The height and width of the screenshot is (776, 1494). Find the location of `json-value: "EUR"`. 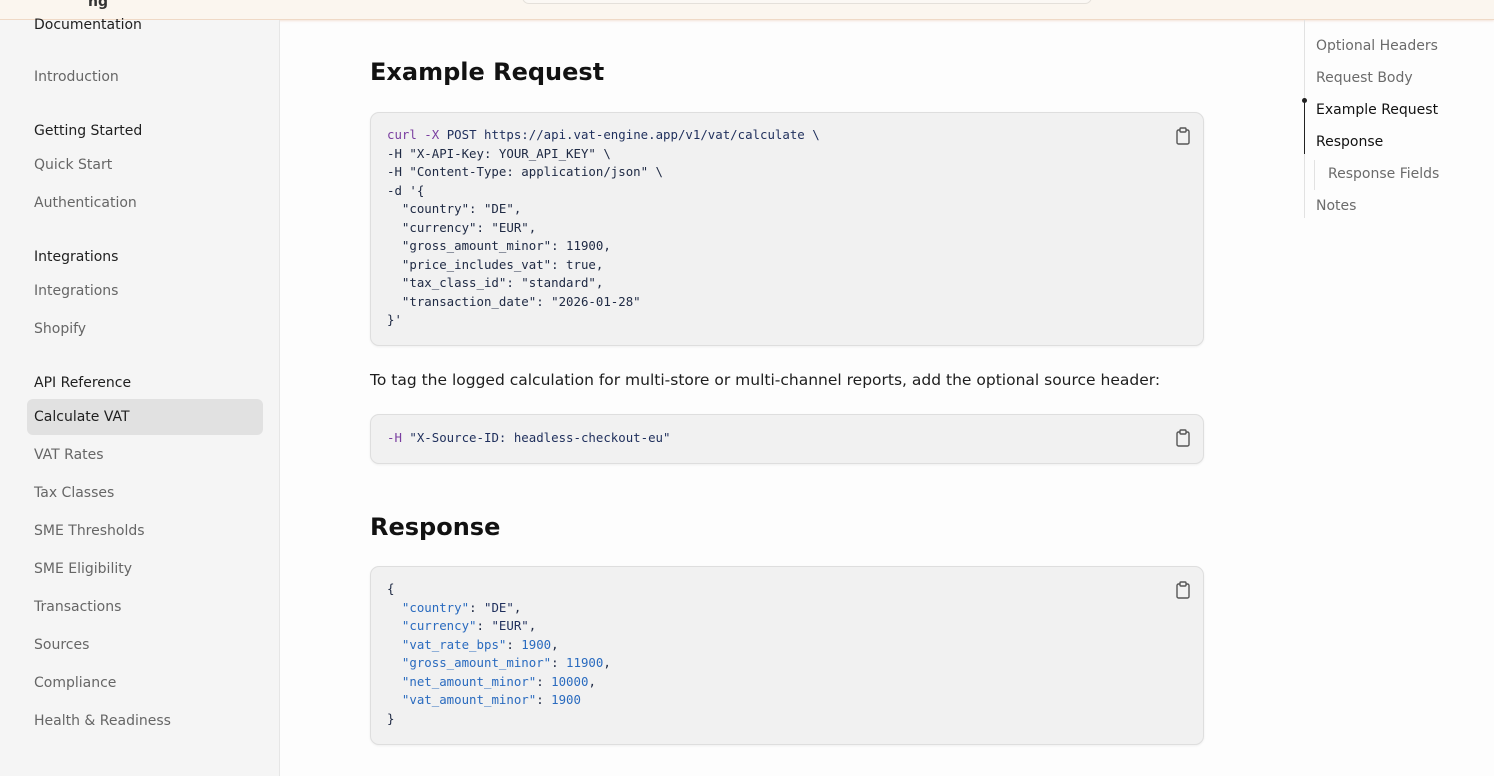

json-value: "EUR" is located at coordinates (510, 625).